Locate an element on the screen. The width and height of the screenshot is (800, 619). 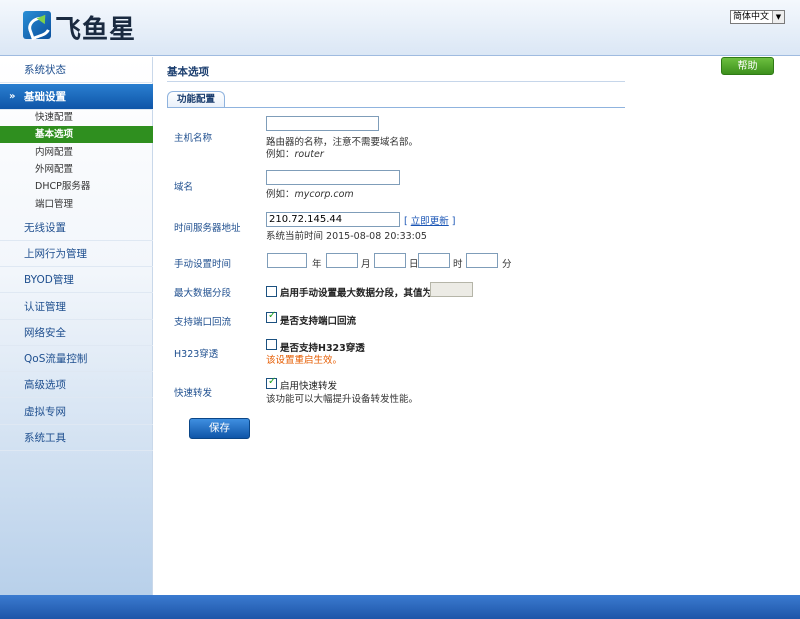
ntp-server-input: 210.72.145.44 is located at coordinates (333, 219).